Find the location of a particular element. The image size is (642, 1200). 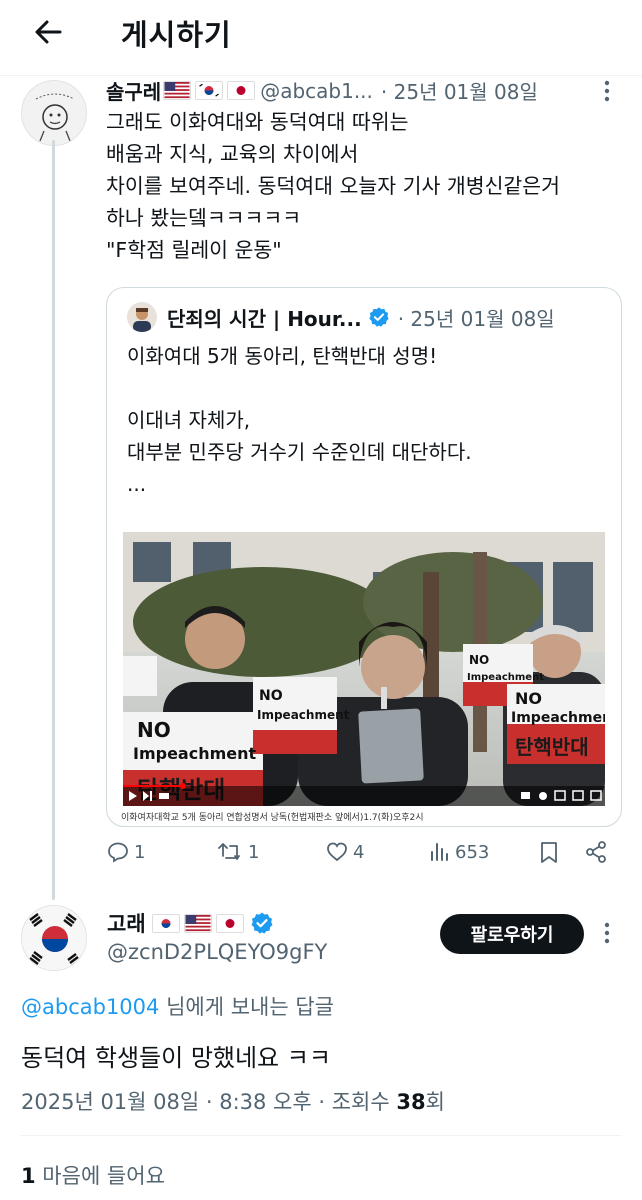

like-button: 4 is located at coordinates (344, 852).